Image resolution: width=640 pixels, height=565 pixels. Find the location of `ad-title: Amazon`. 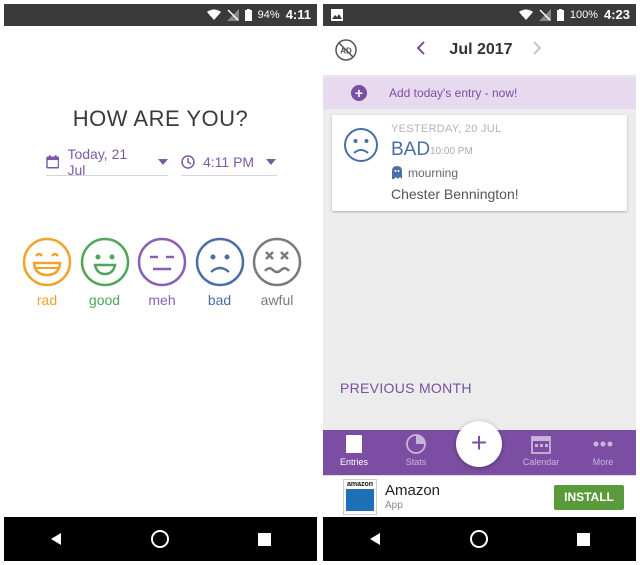

ad-title: Amazon is located at coordinates (413, 490).